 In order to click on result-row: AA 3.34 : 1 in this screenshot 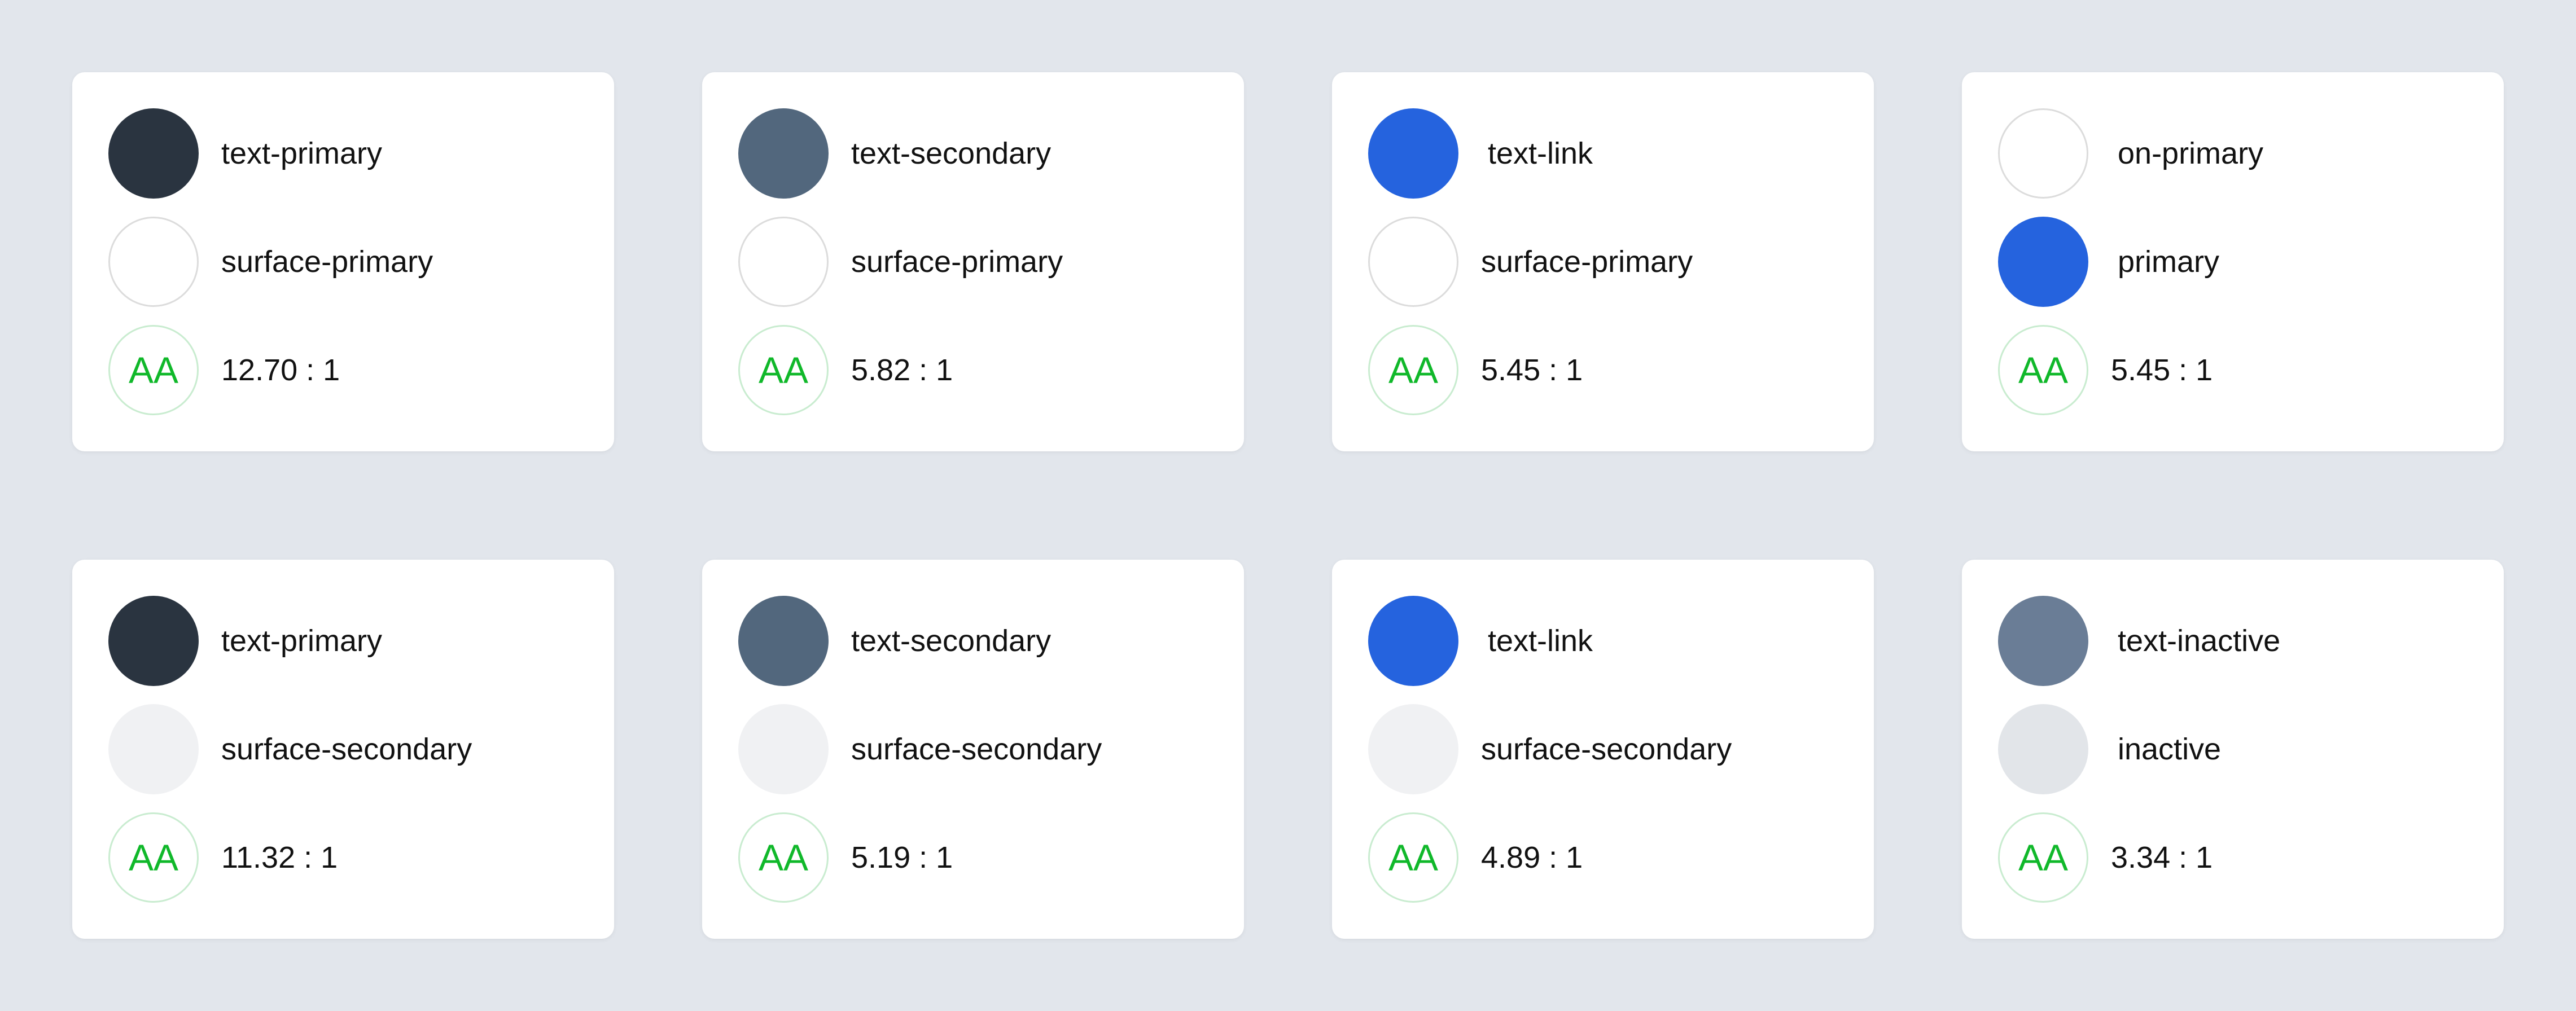, I will do `click(2233, 857)`.